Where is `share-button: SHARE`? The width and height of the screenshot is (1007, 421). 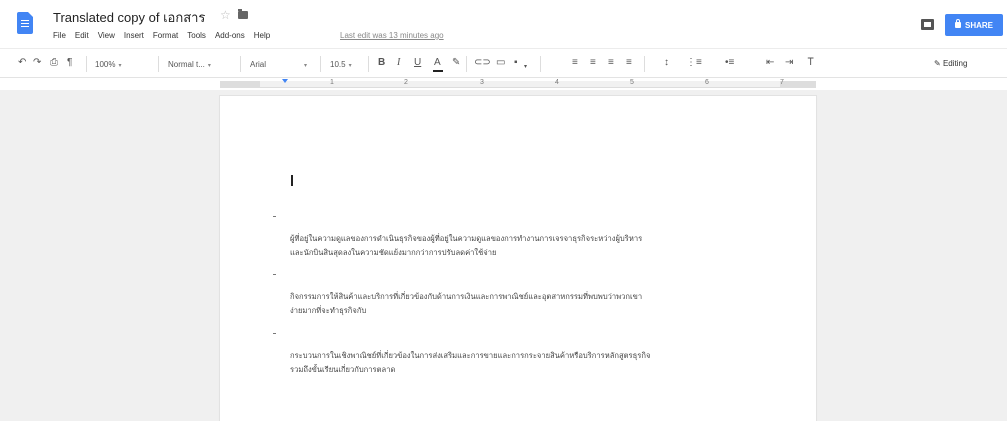 share-button: SHARE is located at coordinates (974, 25).